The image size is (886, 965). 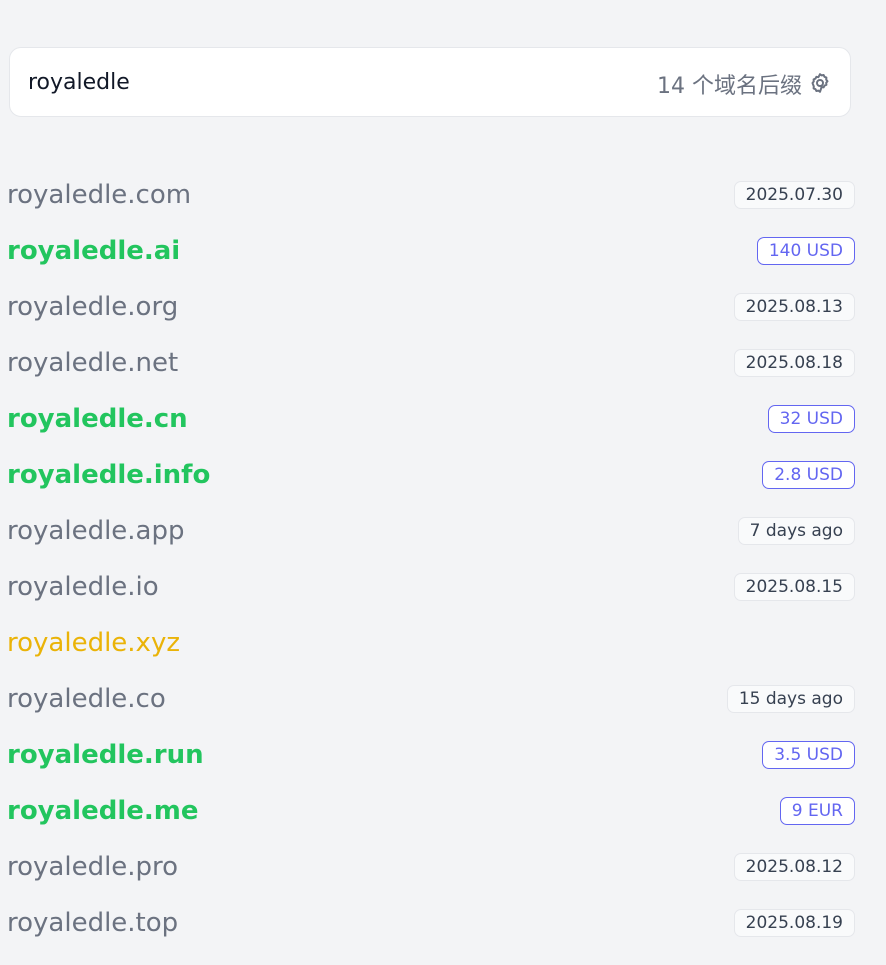 I want to click on domain-search-input, so click(x=288, y=82).